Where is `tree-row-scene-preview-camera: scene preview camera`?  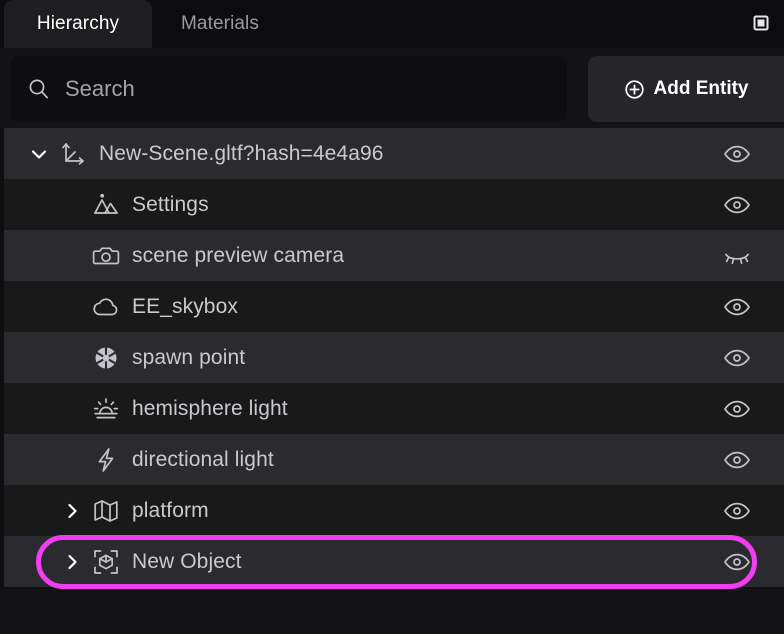 tree-row-scene-preview-camera: scene preview camera is located at coordinates (394, 255).